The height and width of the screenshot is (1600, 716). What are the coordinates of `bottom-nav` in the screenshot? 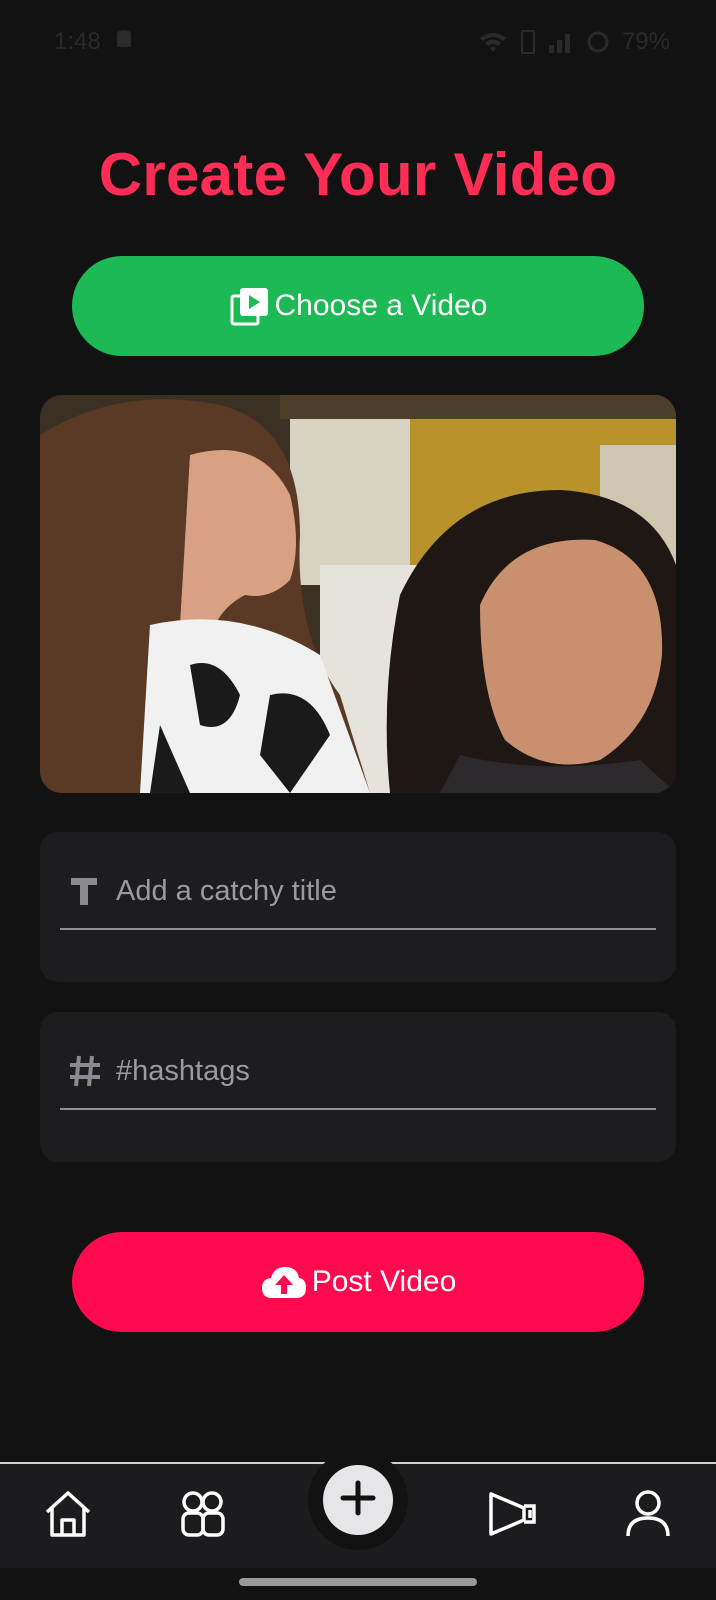 It's located at (358, 1509).